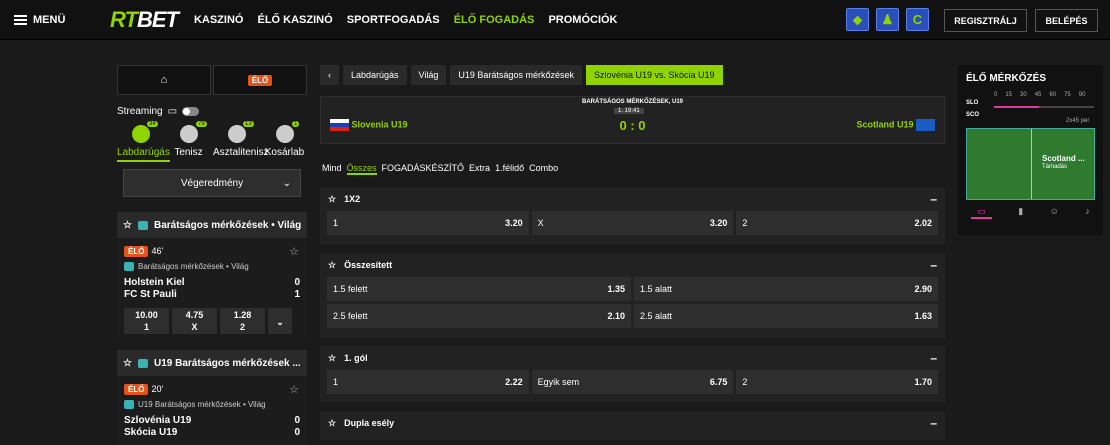  What do you see at coordinates (543, 169) in the screenshot?
I see `tab-combo: Combo` at bounding box center [543, 169].